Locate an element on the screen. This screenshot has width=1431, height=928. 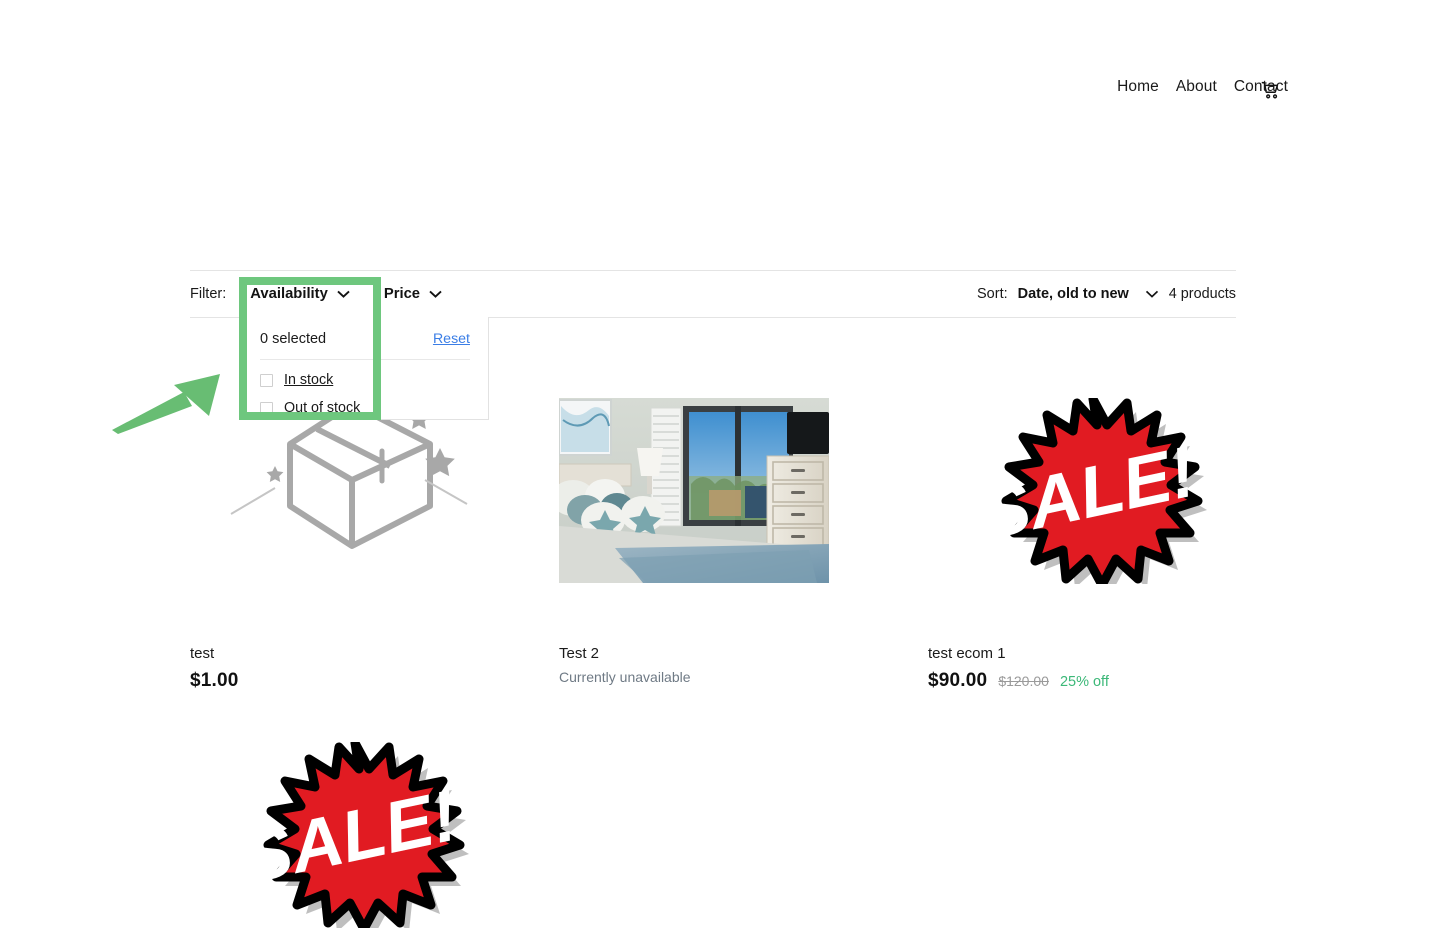
cart-button is located at coordinates (1270, 90).